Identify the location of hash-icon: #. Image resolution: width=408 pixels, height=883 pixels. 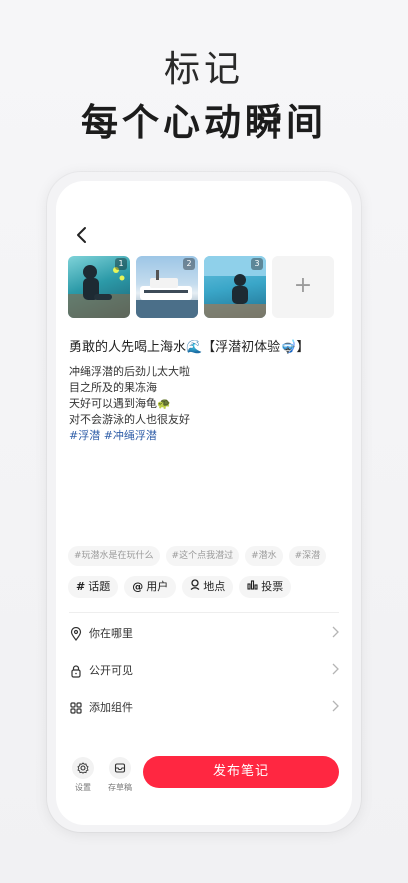
(81, 586).